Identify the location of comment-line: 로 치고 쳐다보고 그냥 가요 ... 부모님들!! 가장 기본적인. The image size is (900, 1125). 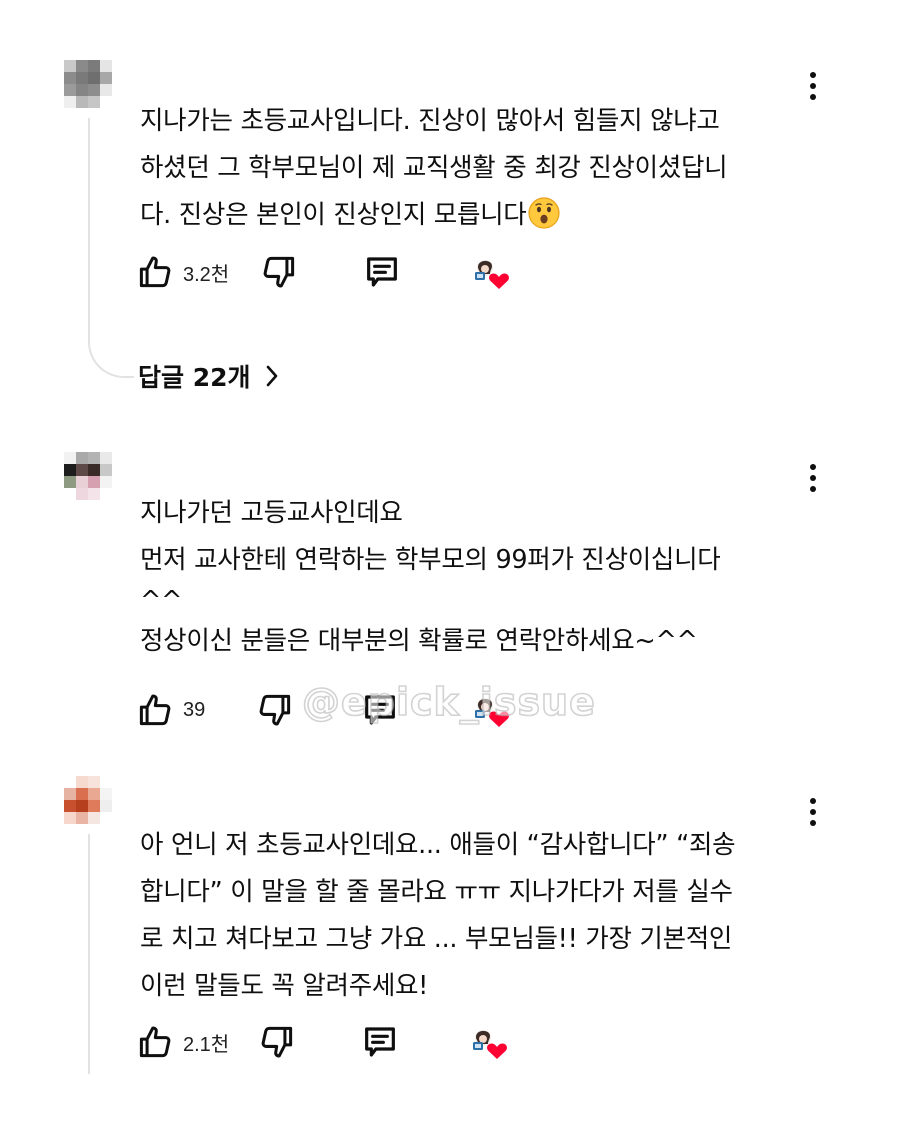
(436, 939).